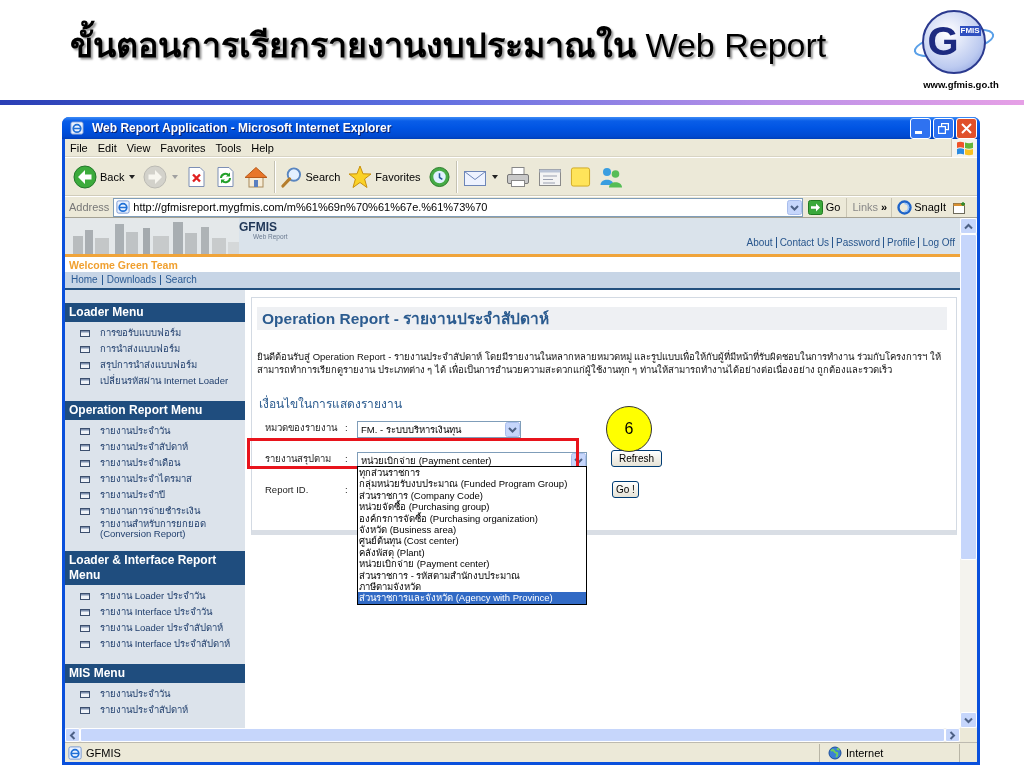  What do you see at coordinates (79, 147) in the screenshot?
I see `menu-item: File` at bounding box center [79, 147].